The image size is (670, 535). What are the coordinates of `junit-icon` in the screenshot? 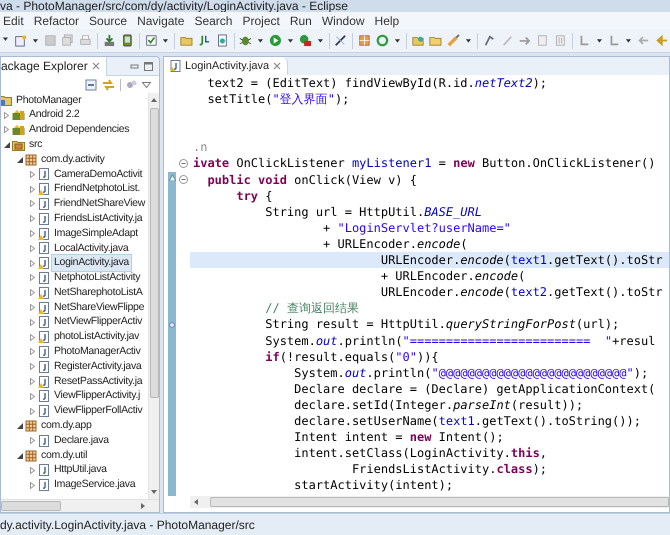 It's located at (204, 40).